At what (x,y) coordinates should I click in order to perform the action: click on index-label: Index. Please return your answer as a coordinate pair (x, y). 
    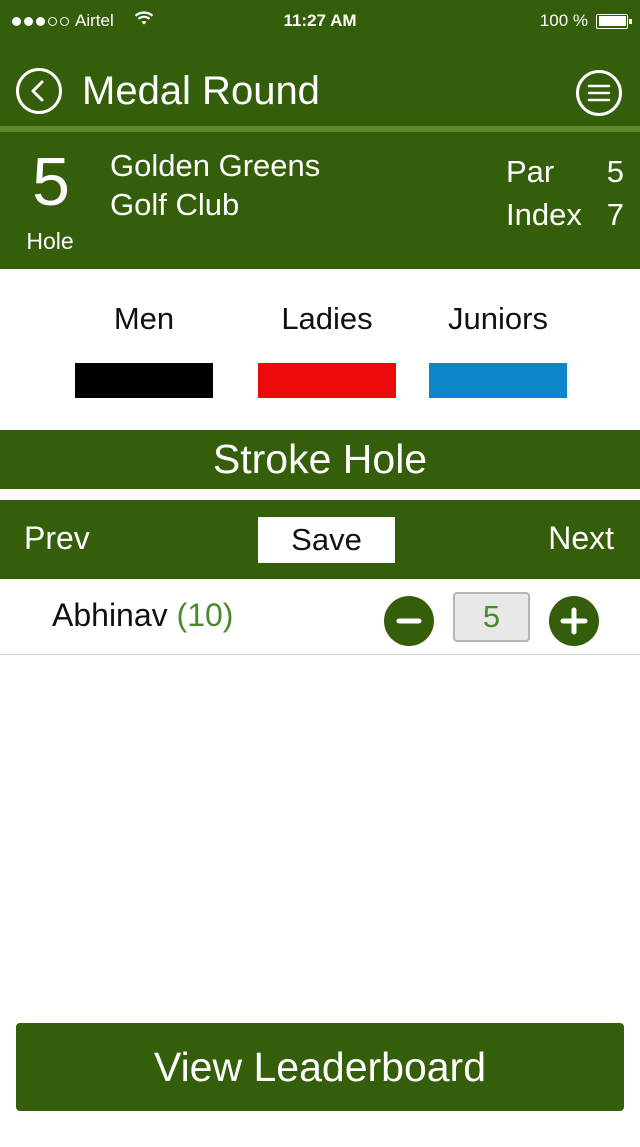
    Looking at the image, I should click on (544, 214).